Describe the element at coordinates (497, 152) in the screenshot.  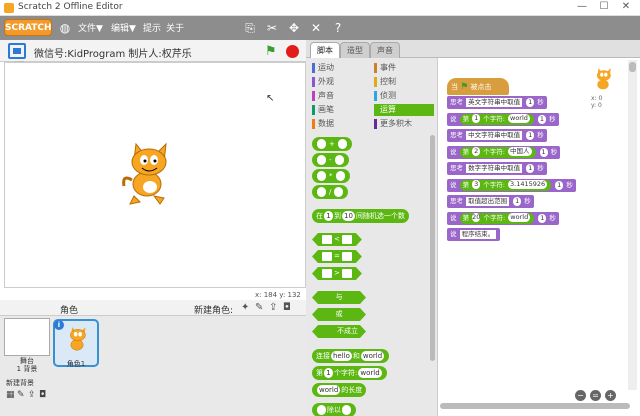
I see `letter-of-reporter: 第 2 个字符: 中国人` at that location.